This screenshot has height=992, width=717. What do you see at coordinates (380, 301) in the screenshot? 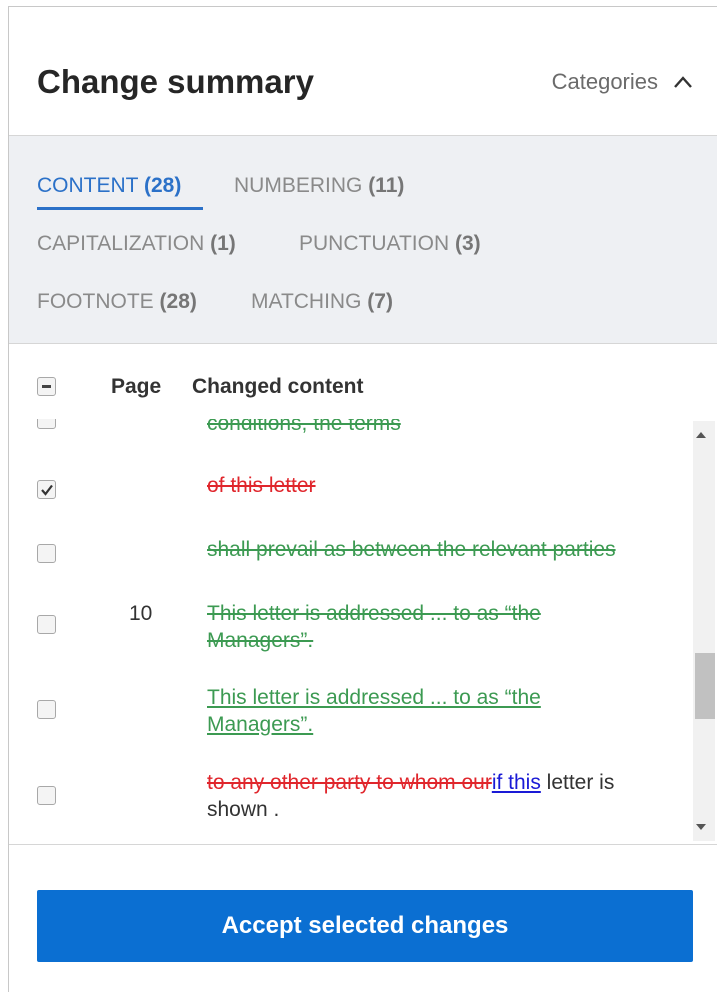
I see `tab-count: (7)` at bounding box center [380, 301].